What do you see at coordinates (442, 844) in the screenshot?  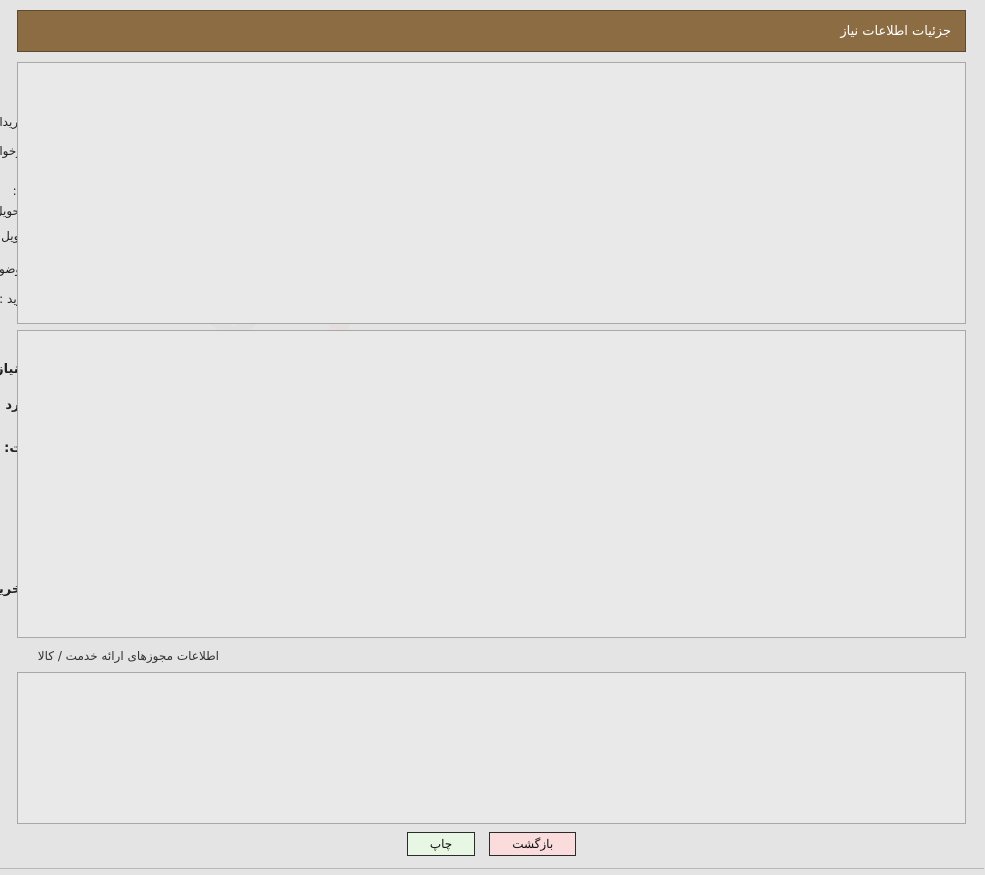 I see `print-button: چاپ` at bounding box center [442, 844].